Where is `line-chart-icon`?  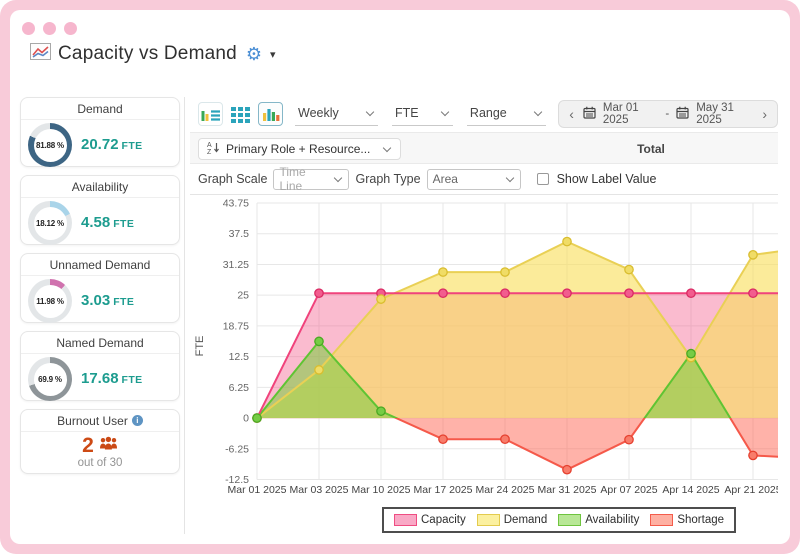 line-chart-icon is located at coordinates (40, 54).